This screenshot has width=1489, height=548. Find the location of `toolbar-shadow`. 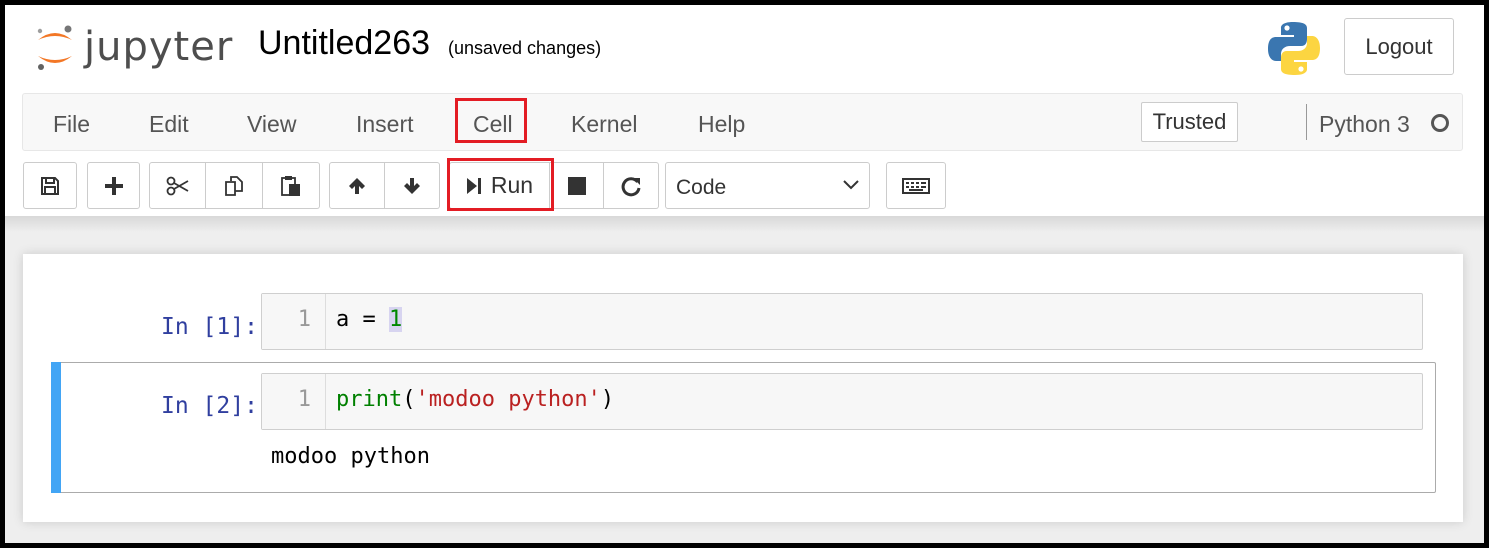

toolbar-shadow is located at coordinates (744, 224).